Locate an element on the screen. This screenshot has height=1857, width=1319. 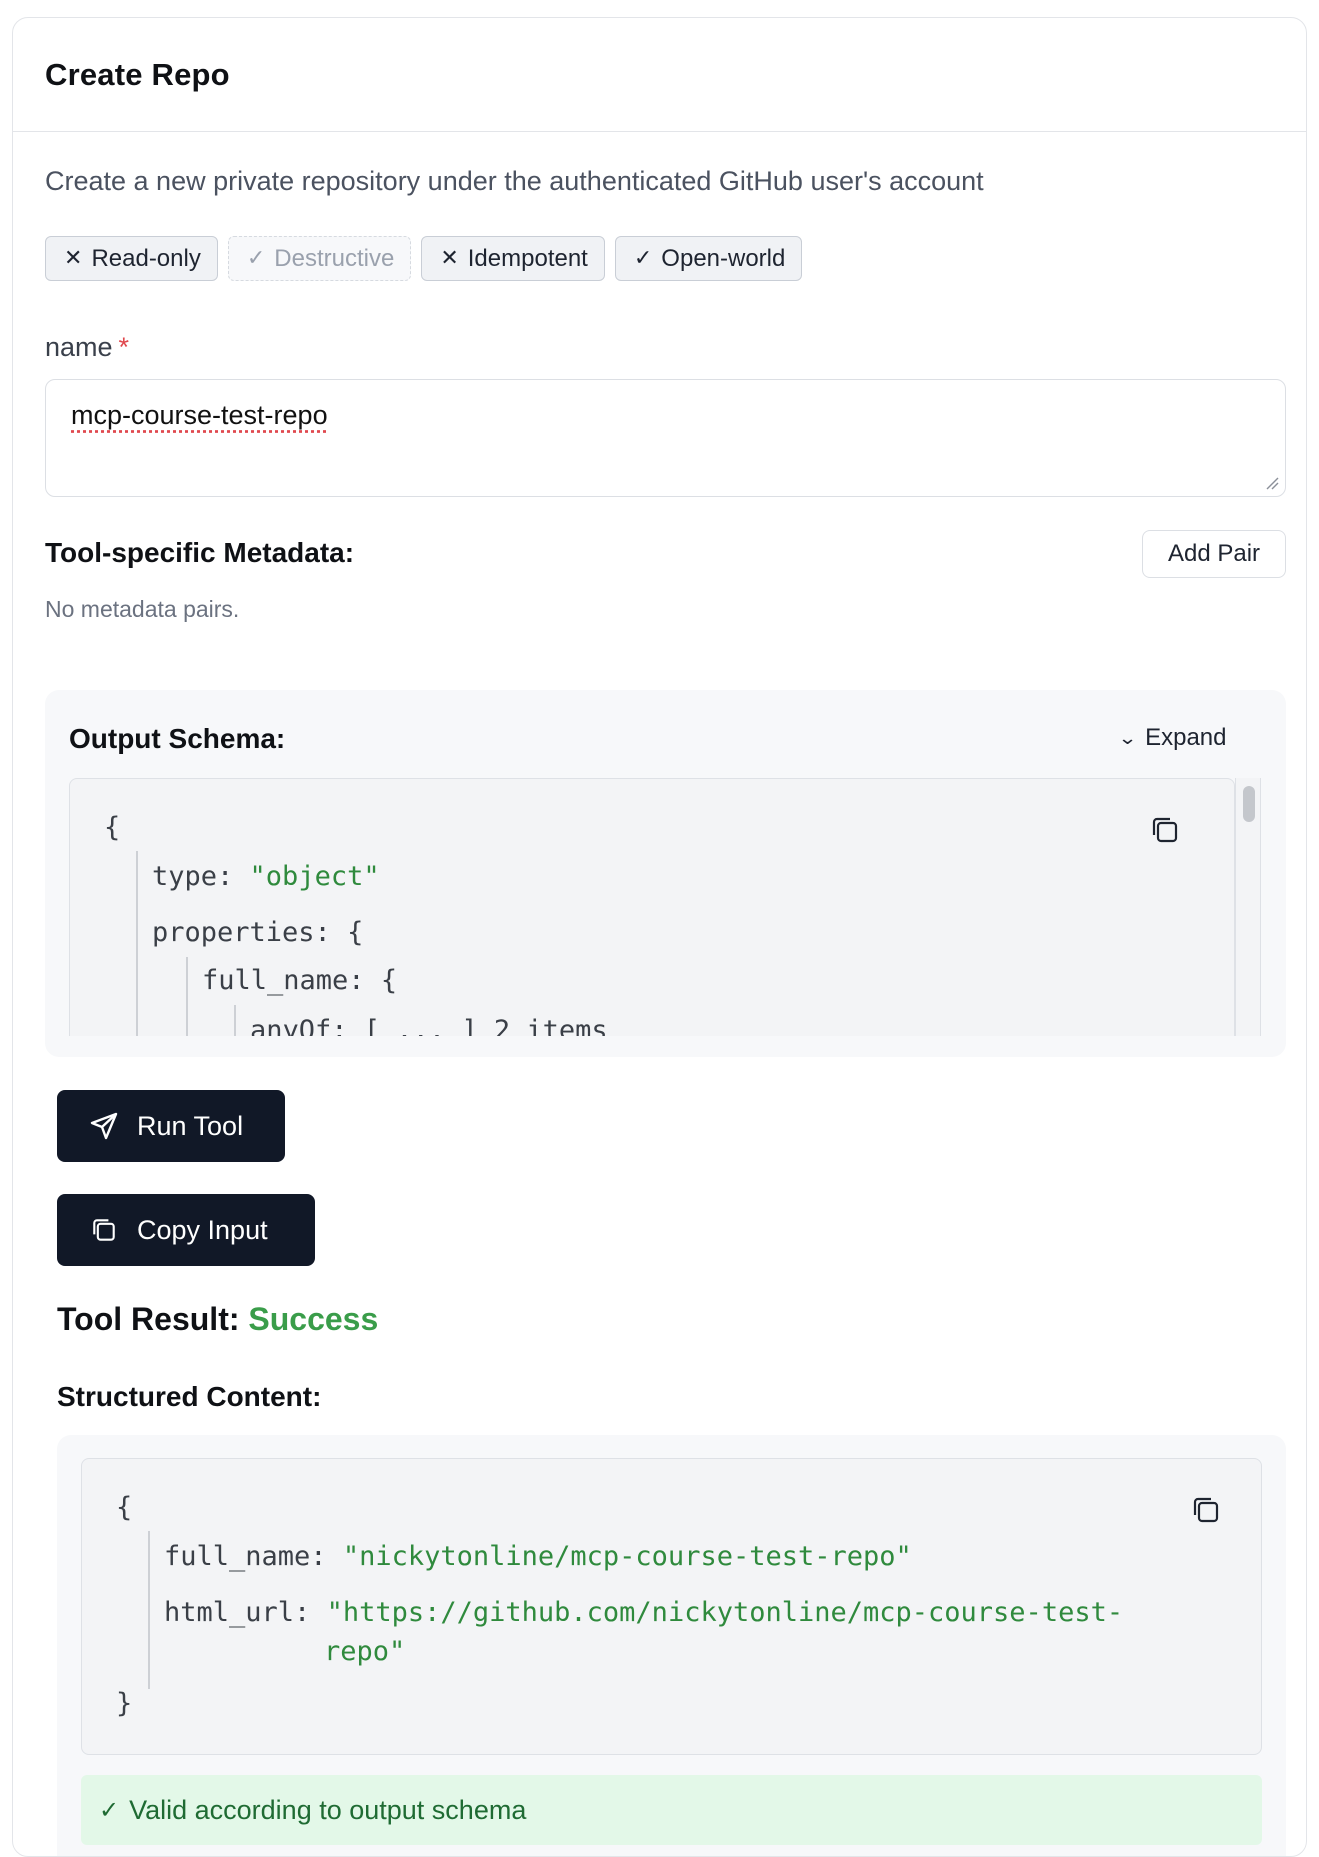
code-value-continued: repo" is located at coordinates (365, 1651).